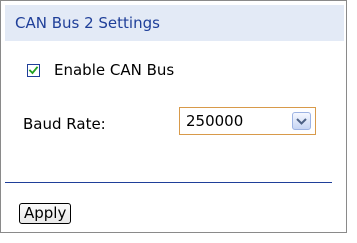 The height and width of the screenshot is (243, 357). Describe the element at coordinates (114, 70) in the screenshot. I see `enable-can-bus-label: Enable CAN Bus` at that location.